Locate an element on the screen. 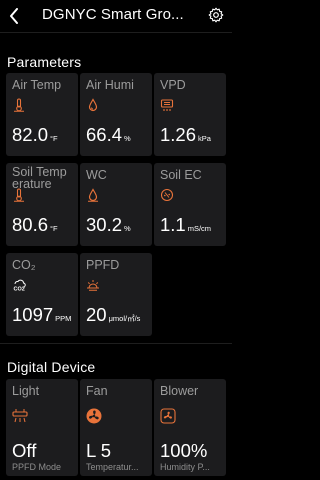 This screenshot has height=480, width=320. card-label: VPD is located at coordinates (173, 85).